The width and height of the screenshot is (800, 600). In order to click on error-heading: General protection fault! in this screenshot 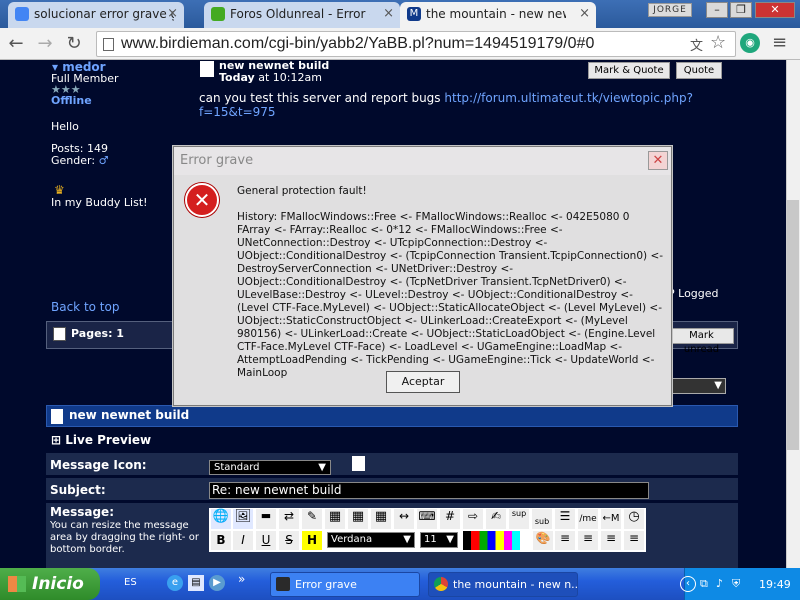, I will do `click(302, 191)`.